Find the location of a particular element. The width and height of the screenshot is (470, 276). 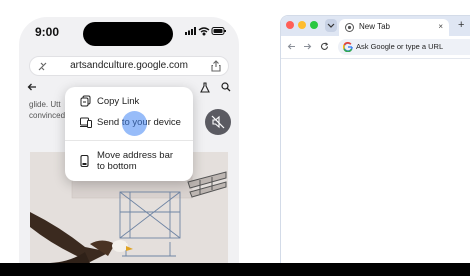

address-bar: artsandculture.google.com is located at coordinates (129, 66).